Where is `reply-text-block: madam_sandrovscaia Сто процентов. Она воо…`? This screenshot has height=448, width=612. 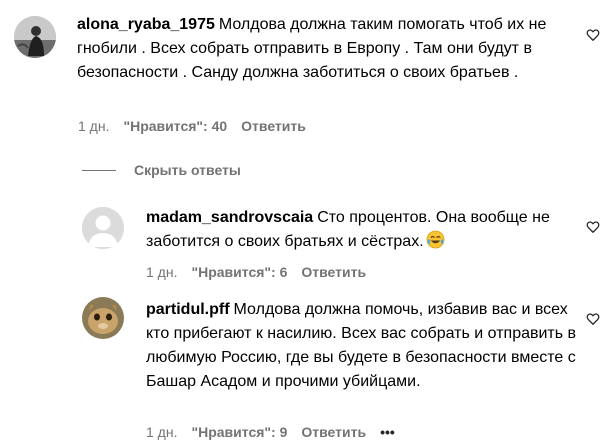 reply-text-block: madam_sandrovscaia Сто процентов. Она воо… is located at coordinates (362, 230).